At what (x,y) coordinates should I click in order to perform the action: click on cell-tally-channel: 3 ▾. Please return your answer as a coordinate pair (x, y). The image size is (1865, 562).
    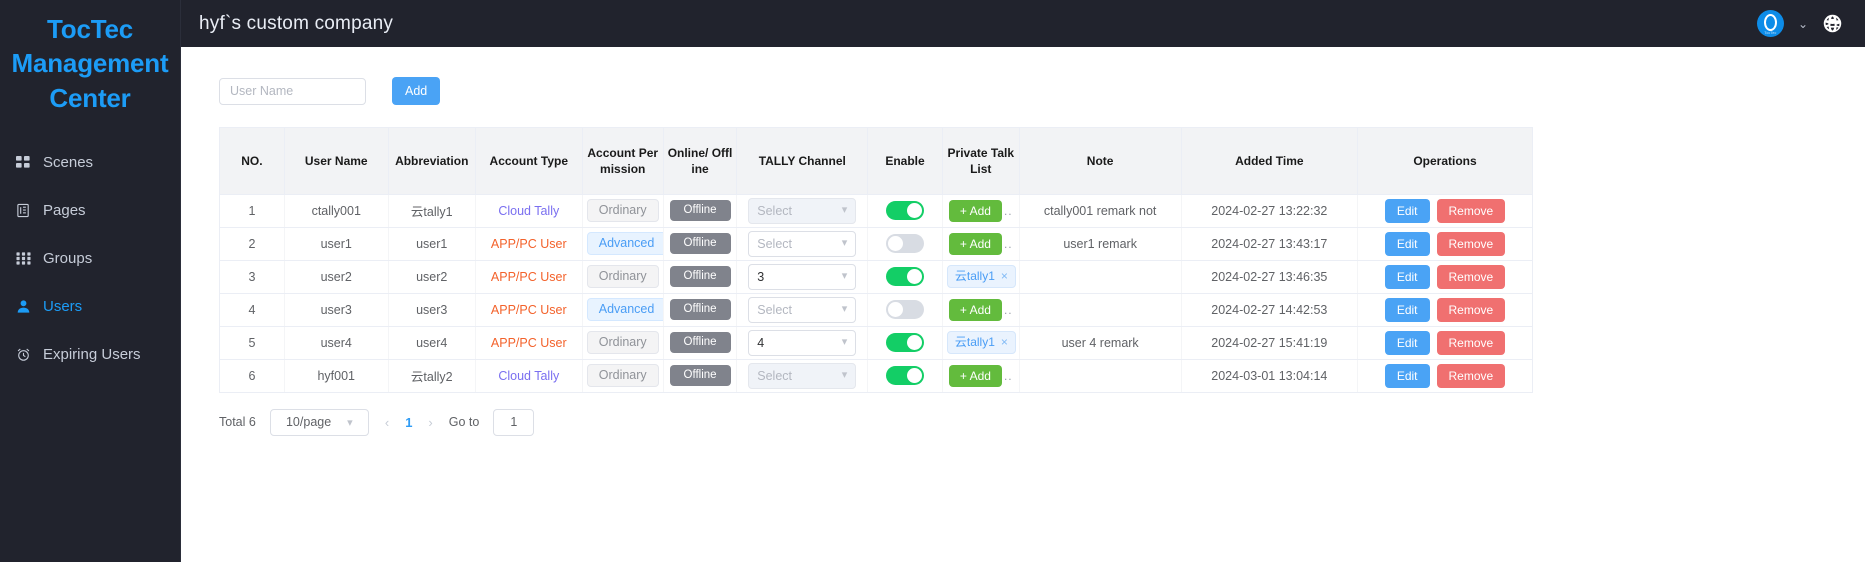
    Looking at the image, I should click on (802, 277).